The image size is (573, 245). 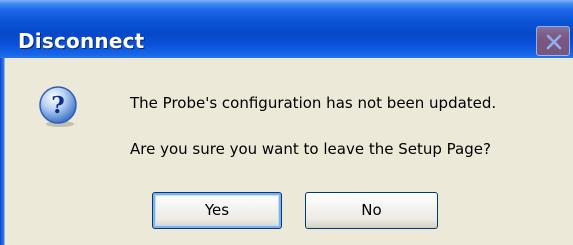 What do you see at coordinates (217, 210) in the screenshot?
I see `yes-button: Yes` at bounding box center [217, 210].